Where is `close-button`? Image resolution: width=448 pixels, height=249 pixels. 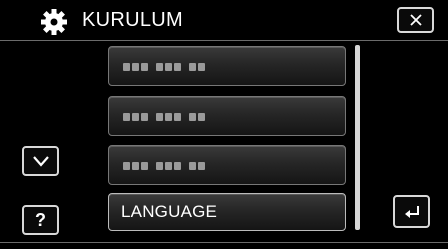 close-button is located at coordinates (415, 20).